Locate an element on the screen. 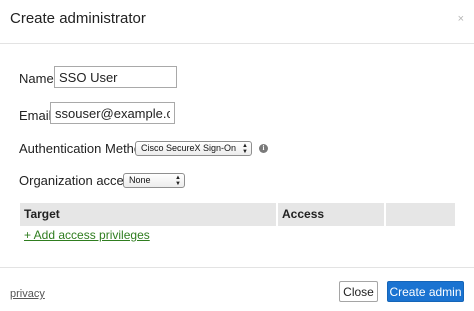 This screenshot has height=311, width=474. close-icon: × is located at coordinates (461, 19).